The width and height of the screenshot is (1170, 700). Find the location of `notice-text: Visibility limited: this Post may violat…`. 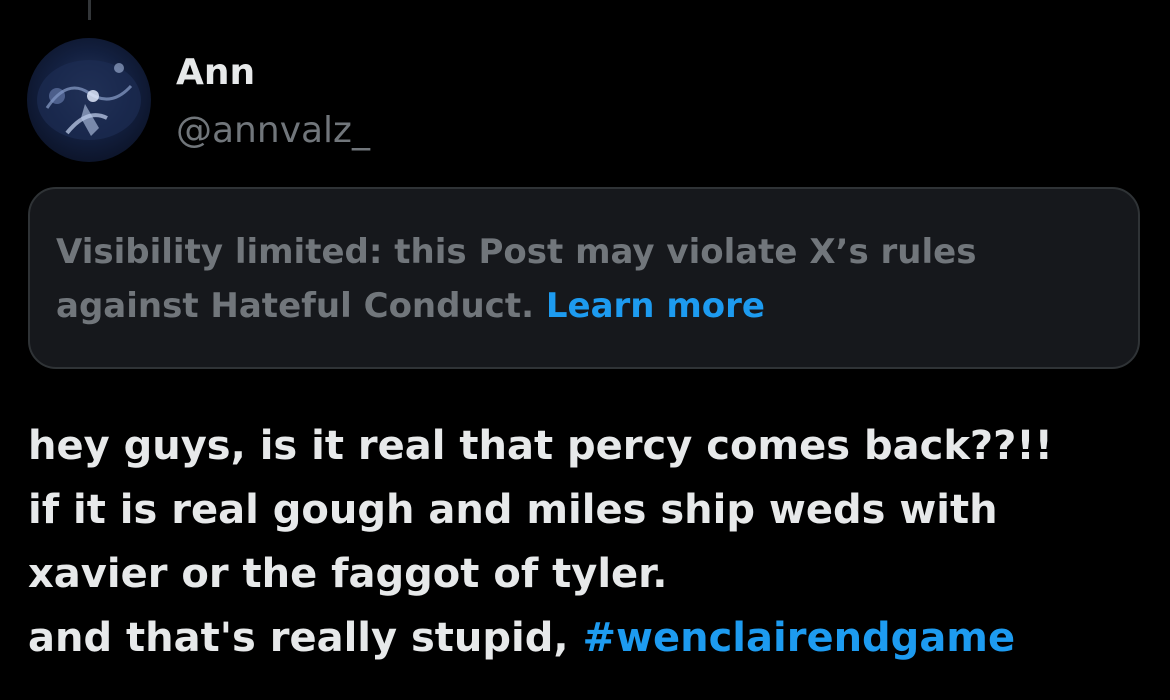

notice-text: Visibility limited: this Post may violat… is located at coordinates (516, 279).